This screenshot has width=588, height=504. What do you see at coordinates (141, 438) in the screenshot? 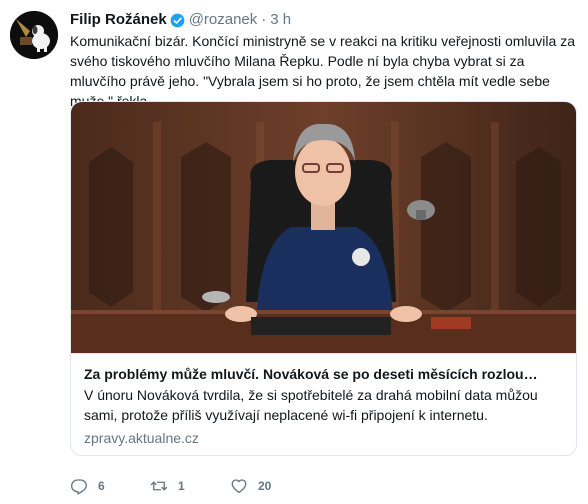
I see `card-domain: zpravy.aktualne.cz` at bounding box center [141, 438].